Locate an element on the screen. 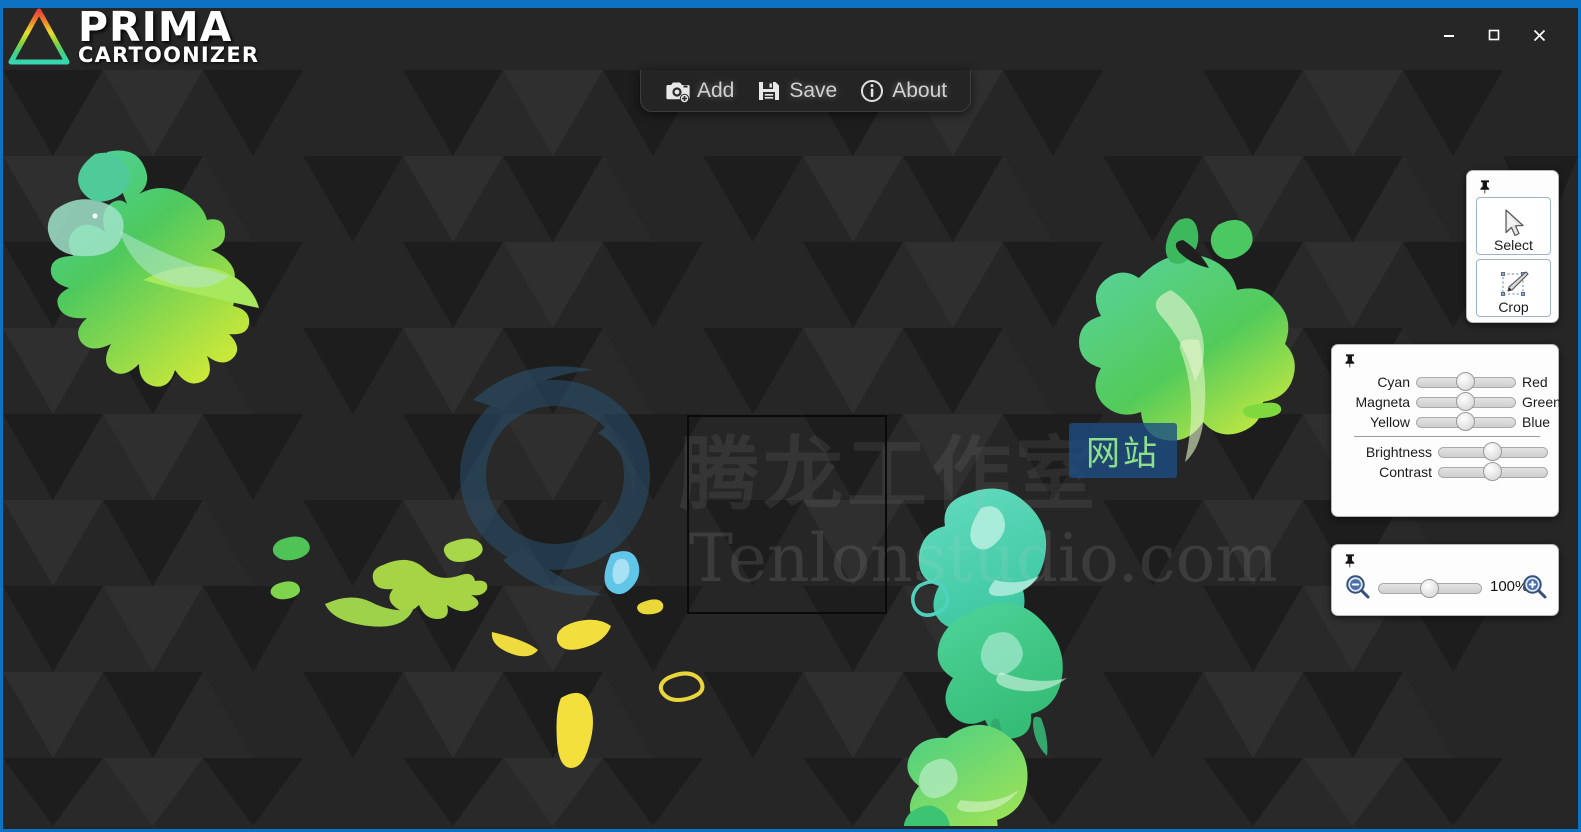  cyan-red-slider is located at coordinates (1466, 381).